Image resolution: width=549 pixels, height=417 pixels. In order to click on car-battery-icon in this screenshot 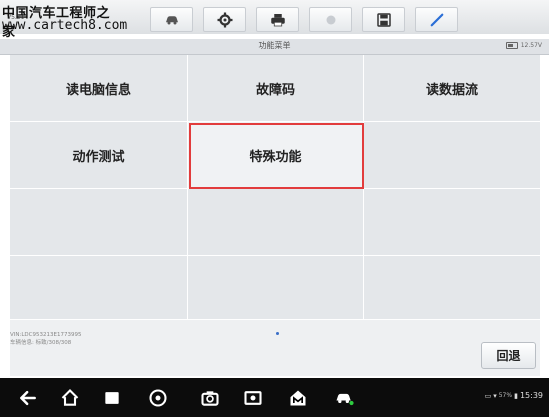, I will do `click(511, 45)`.